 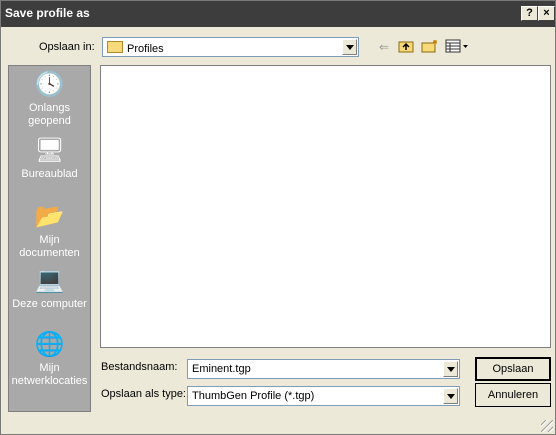 I want to click on close-button: ×, so click(x=546, y=13).